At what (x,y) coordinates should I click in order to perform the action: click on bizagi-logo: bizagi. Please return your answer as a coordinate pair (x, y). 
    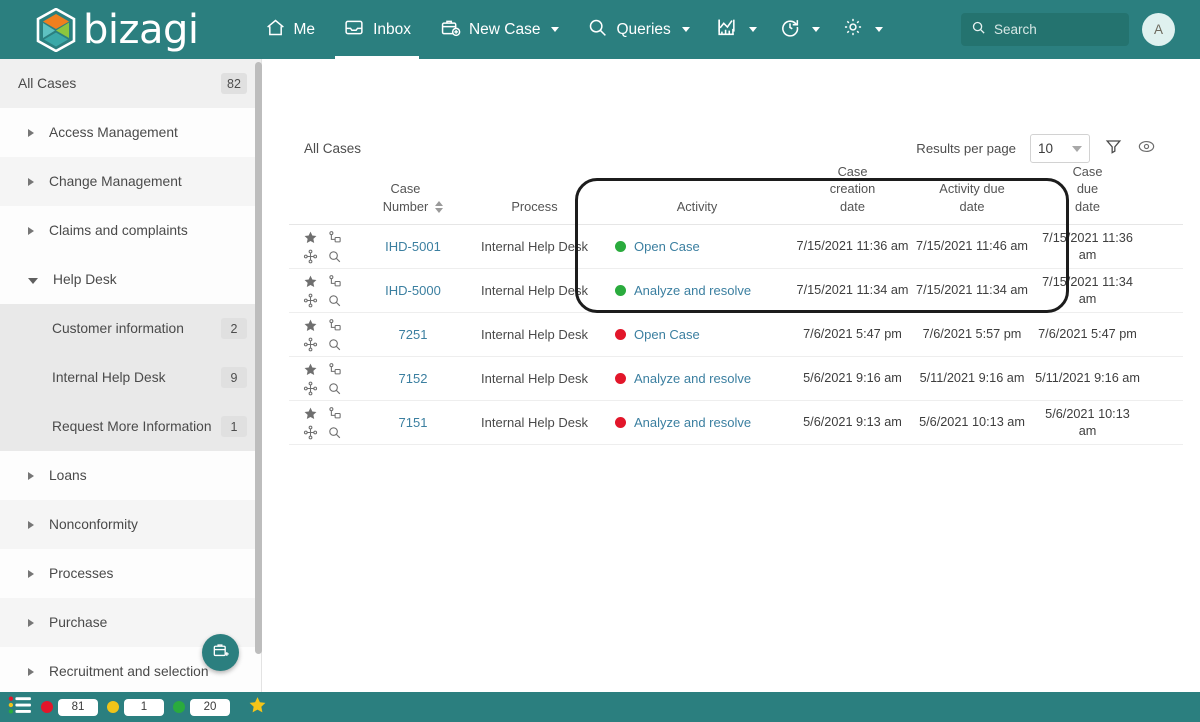
    Looking at the image, I should click on (117, 29).